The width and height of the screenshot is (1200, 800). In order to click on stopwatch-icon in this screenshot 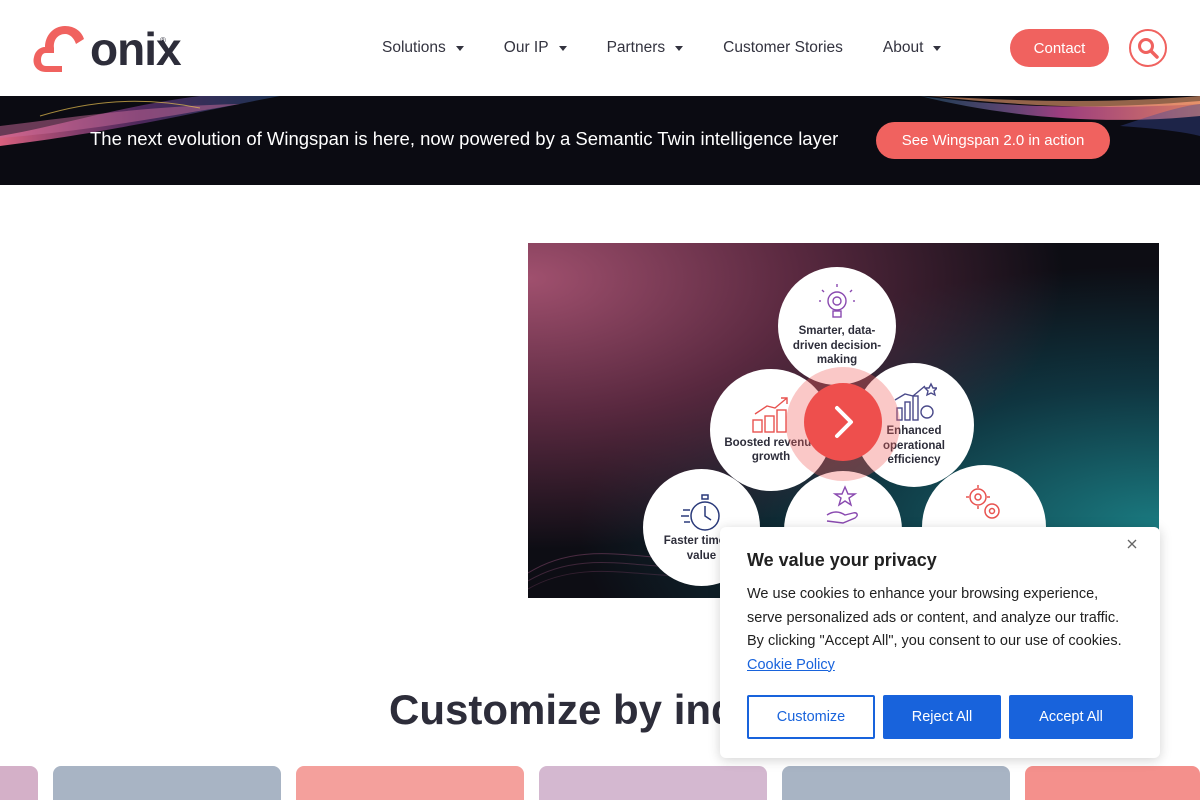, I will do `click(700, 512)`.